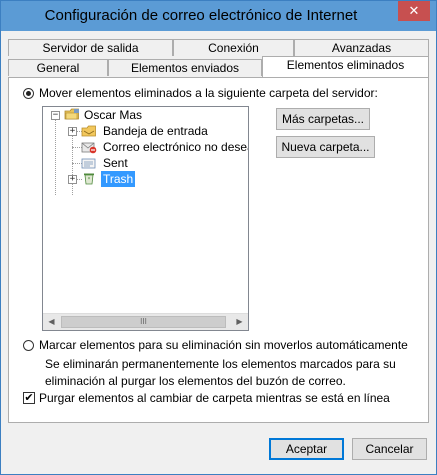  I want to click on tree-horizontal-scrollbar: ◀ III ▶, so click(145, 321).